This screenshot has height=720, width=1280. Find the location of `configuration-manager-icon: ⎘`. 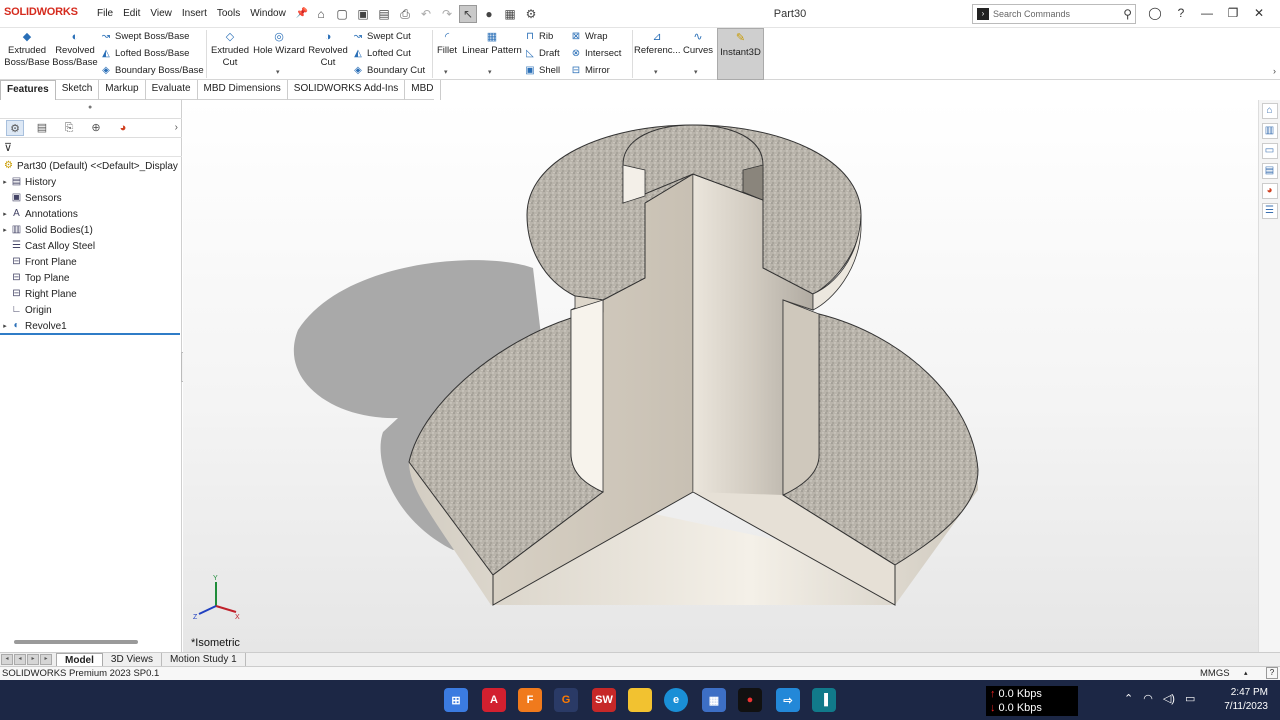

configuration-manager-icon: ⎘ is located at coordinates (69, 128).